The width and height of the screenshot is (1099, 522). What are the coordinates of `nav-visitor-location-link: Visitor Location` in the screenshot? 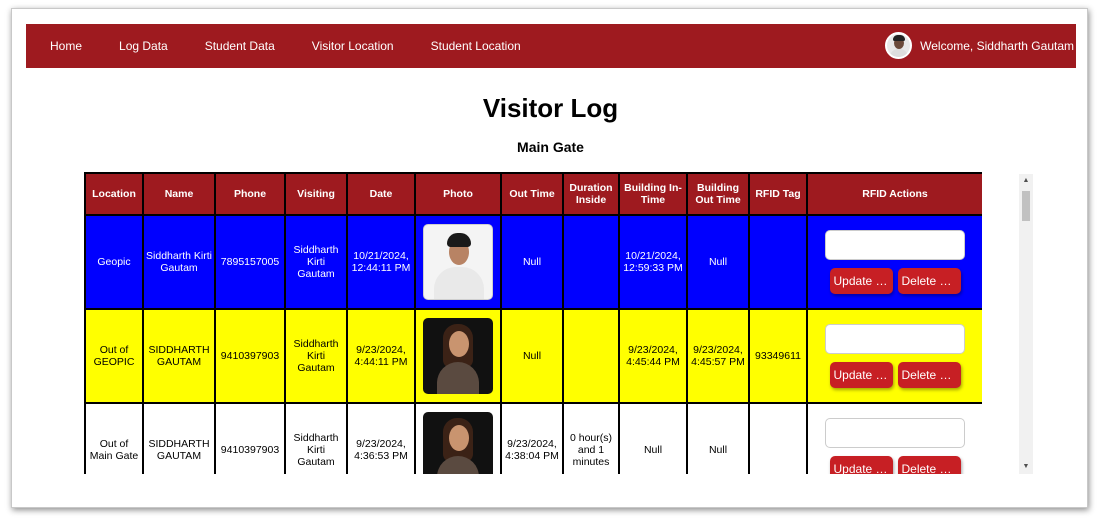 It's located at (353, 46).